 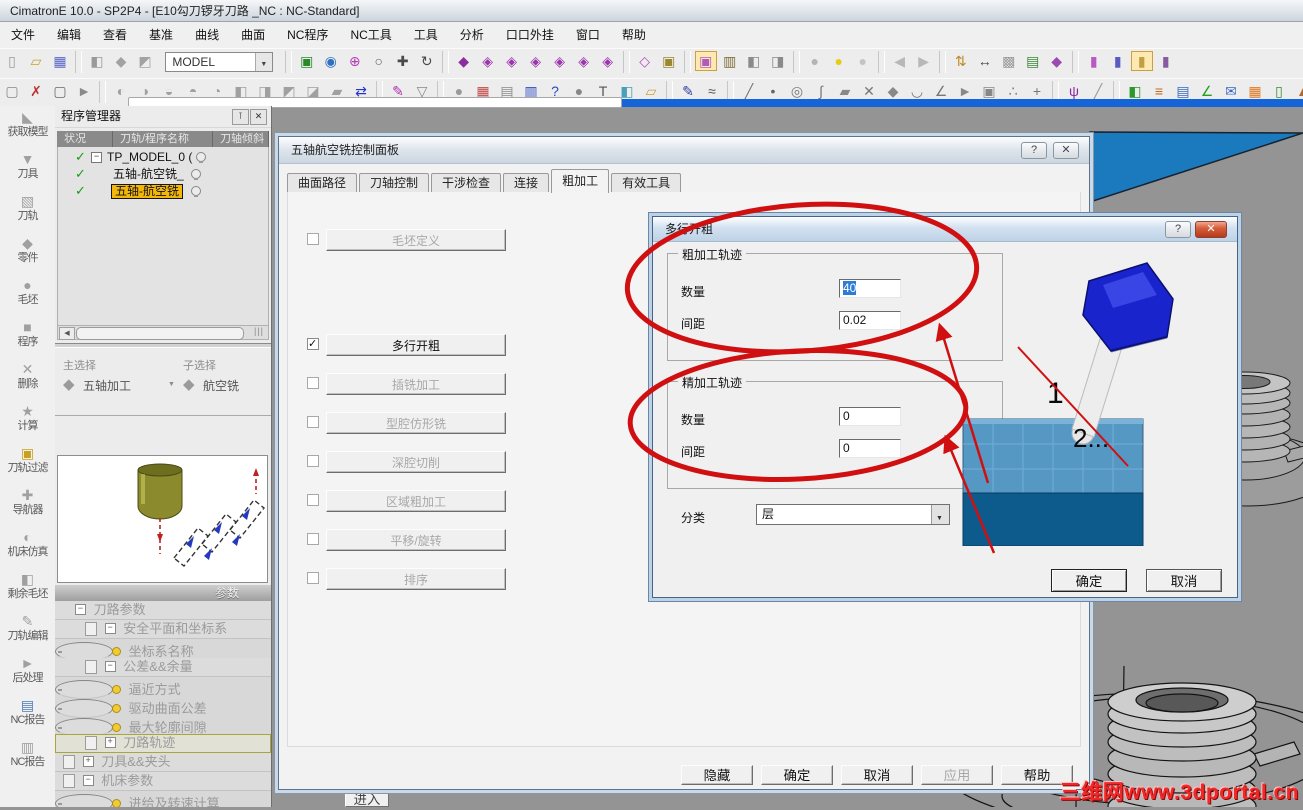 I want to click on option-button: 区域粗加工, so click(x=416, y=501).